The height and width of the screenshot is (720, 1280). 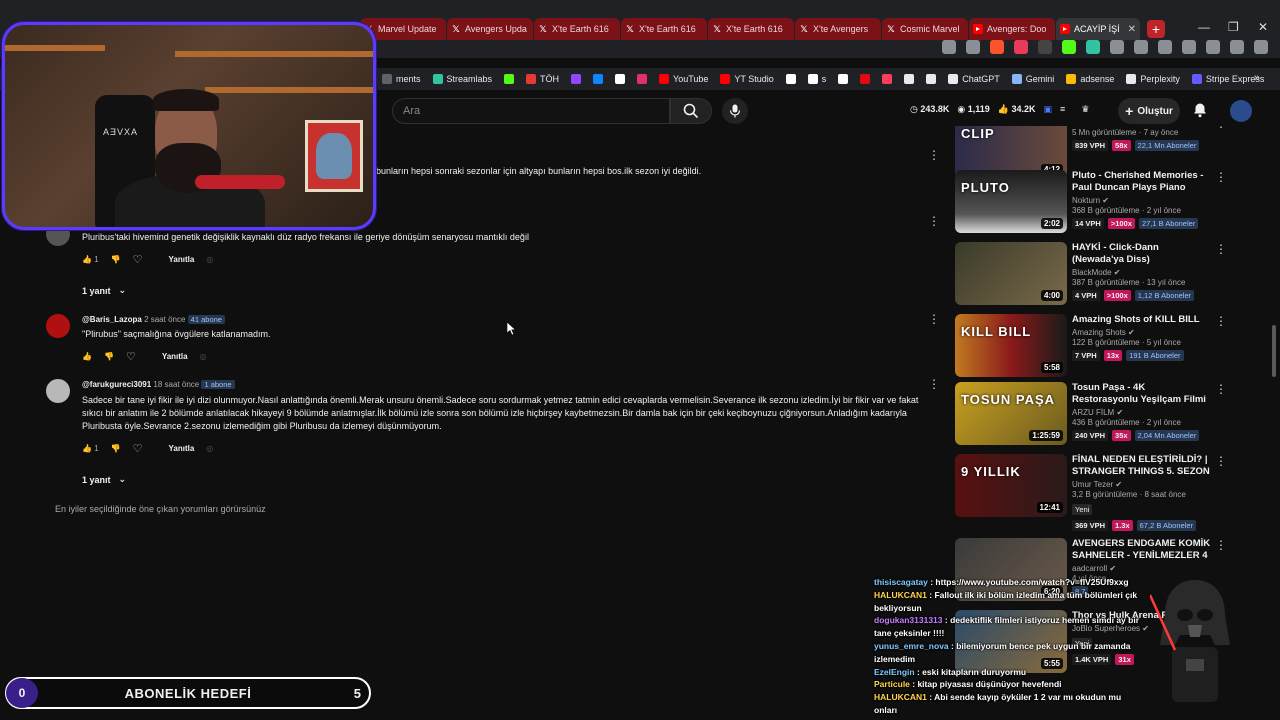 What do you see at coordinates (1142, 254) in the screenshot?
I see `video-title: HAYKİ - Click-Dann (Newada'ya Diss)` at bounding box center [1142, 254].